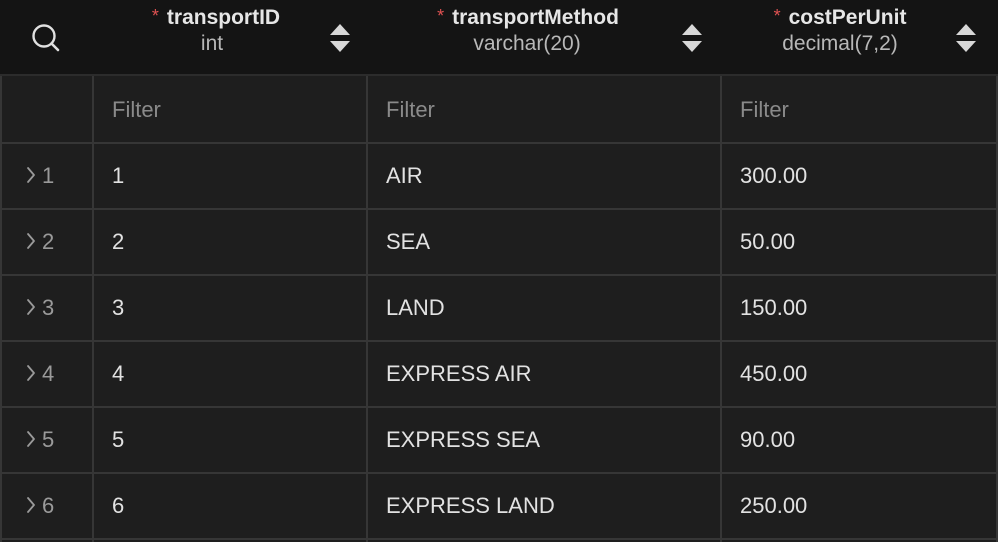 The height and width of the screenshot is (542, 998). I want to click on column-title: * costPerUnit, so click(840, 19).